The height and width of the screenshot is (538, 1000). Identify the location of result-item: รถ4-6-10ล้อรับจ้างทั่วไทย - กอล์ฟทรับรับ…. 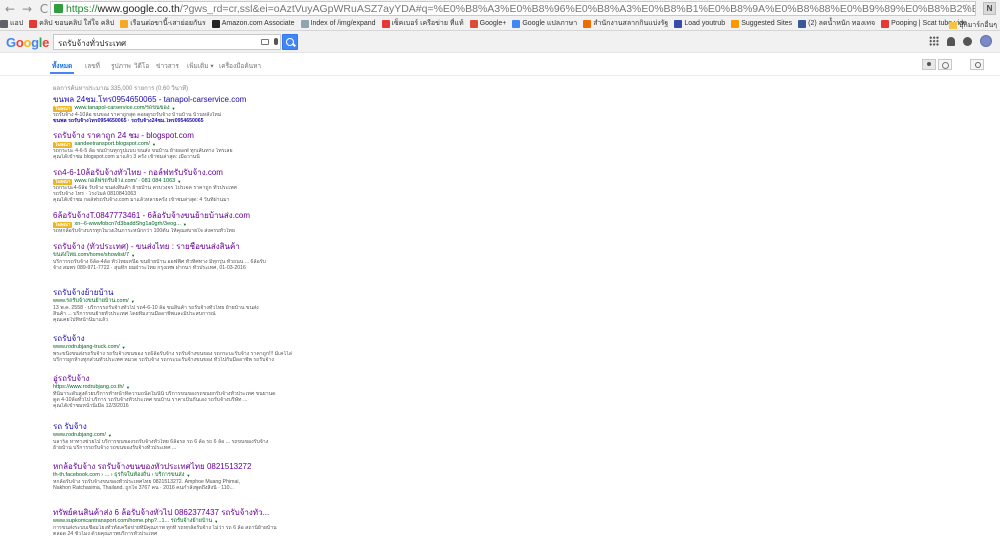
(173, 186).